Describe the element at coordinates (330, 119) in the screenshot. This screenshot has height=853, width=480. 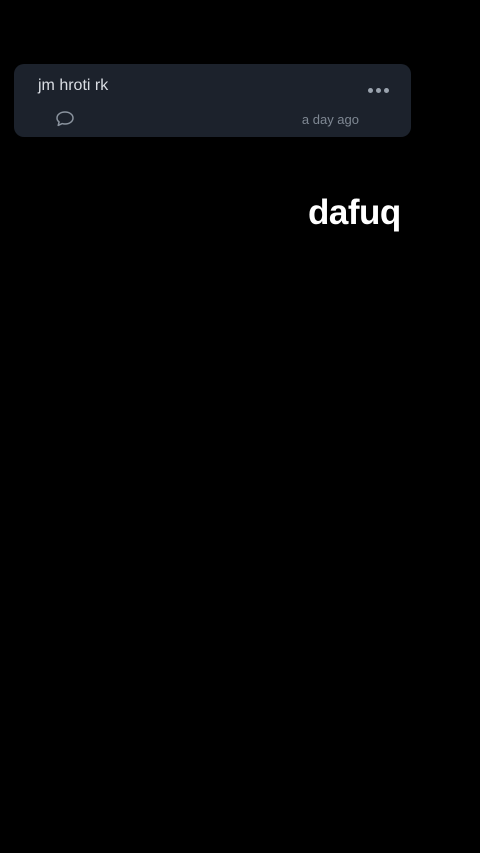
I see `post-timestamp: a day ago` at that location.